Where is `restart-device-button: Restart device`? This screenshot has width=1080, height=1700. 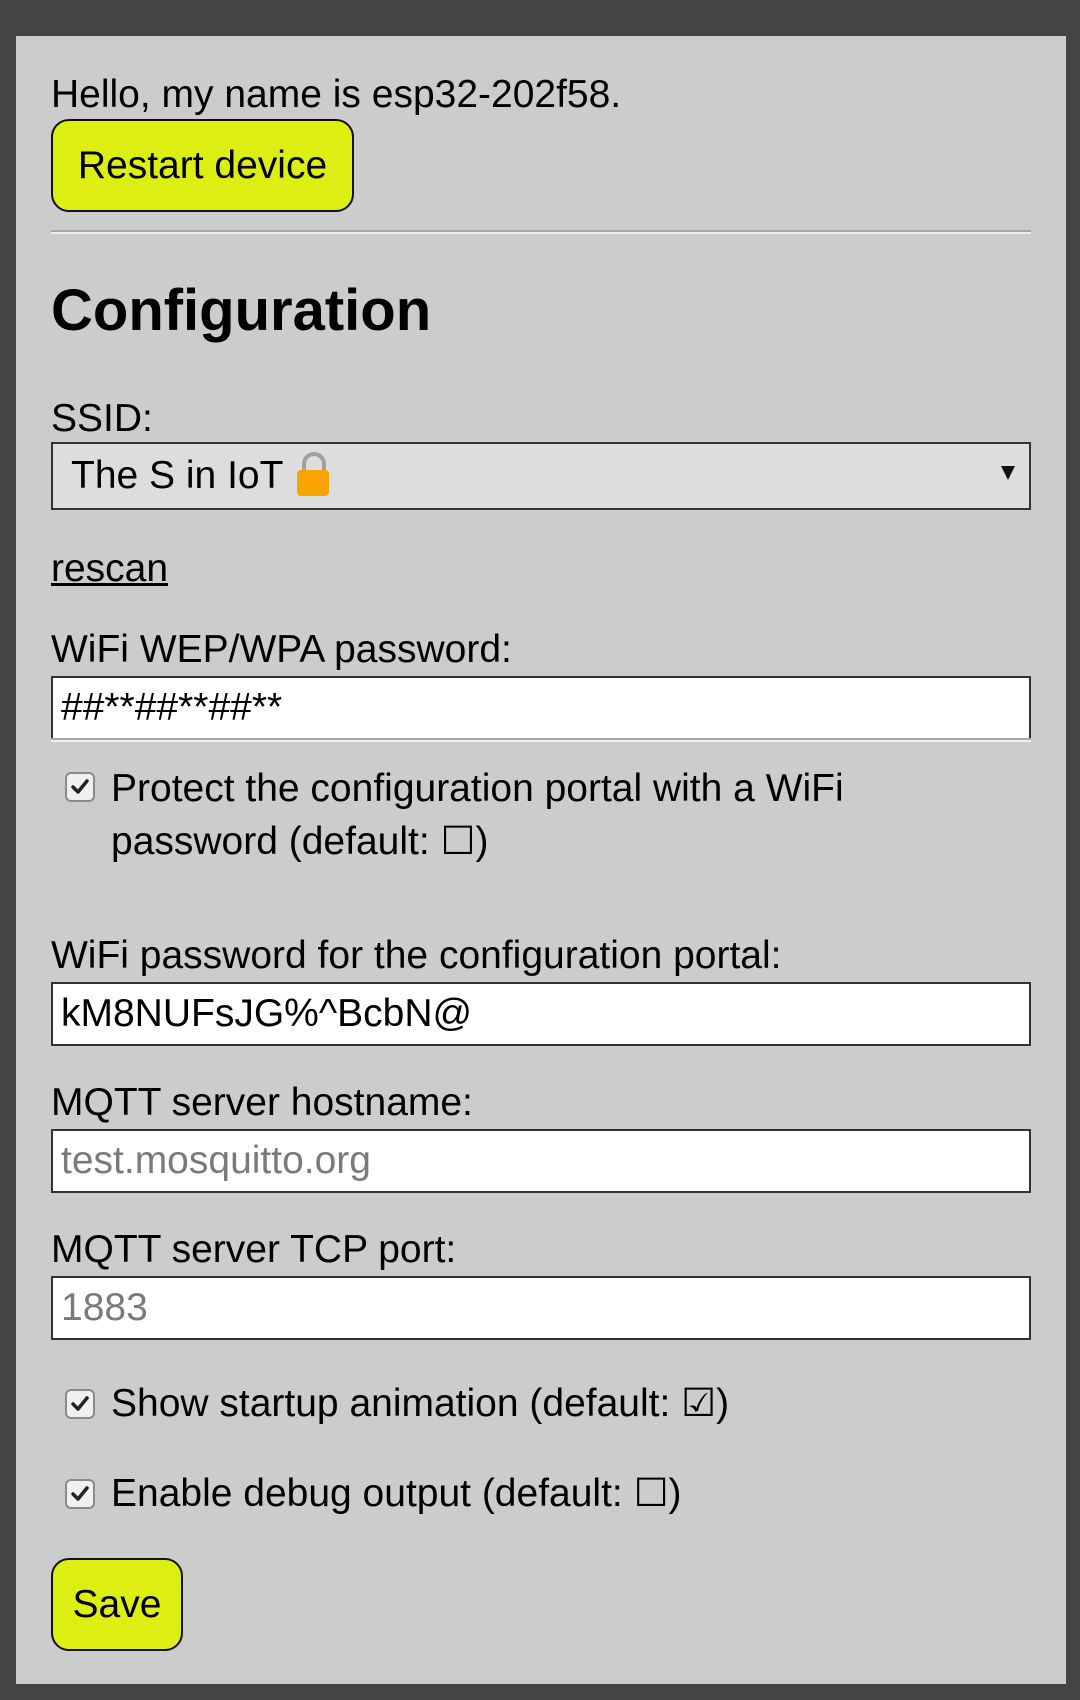
restart-device-button: Restart device is located at coordinates (202, 165).